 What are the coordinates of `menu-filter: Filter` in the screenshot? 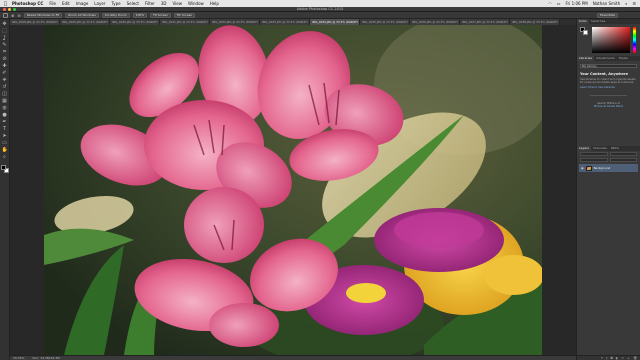 It's located at (150, 3).